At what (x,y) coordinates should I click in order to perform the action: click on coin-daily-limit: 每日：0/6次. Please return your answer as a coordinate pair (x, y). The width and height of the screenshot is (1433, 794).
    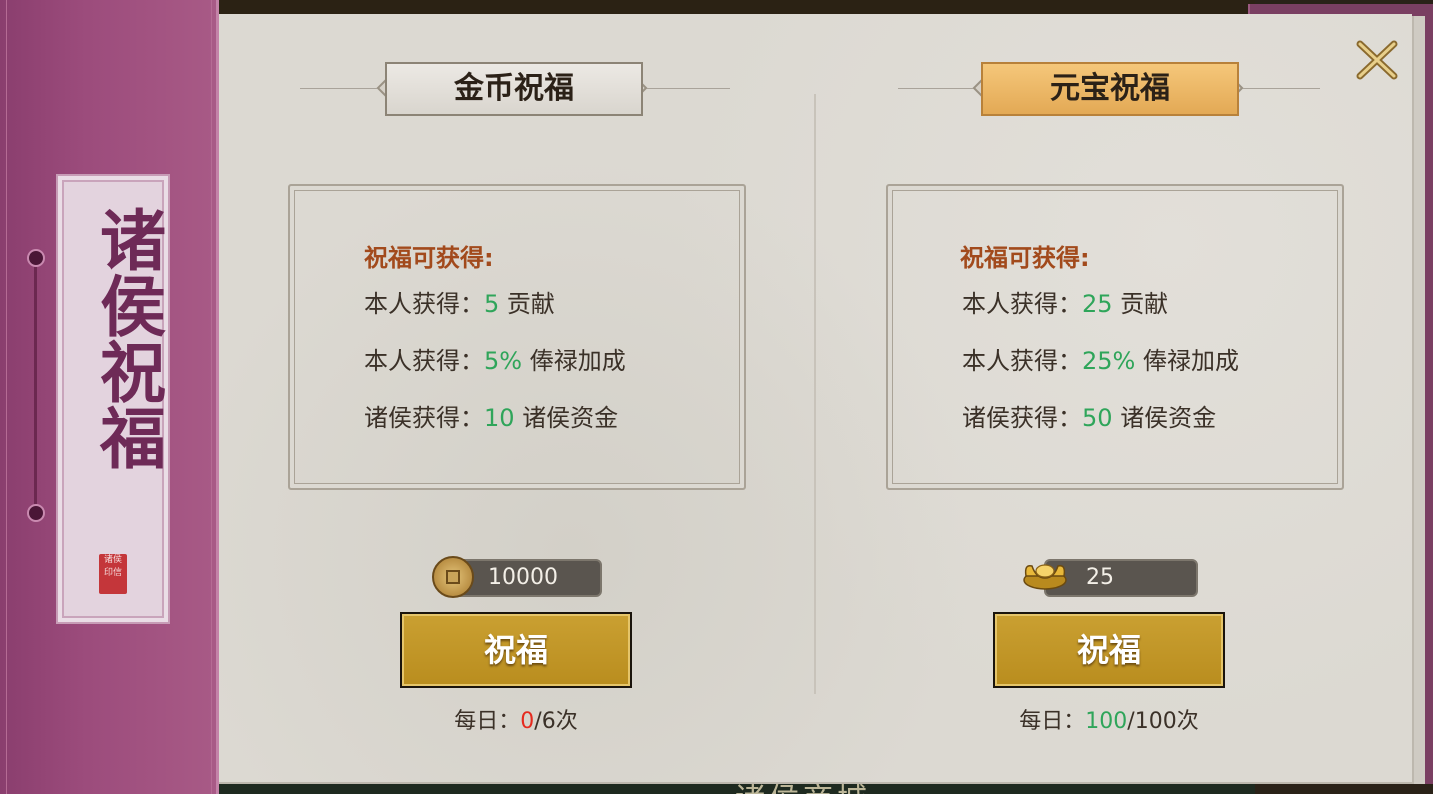
    Looking at the image, I should click on (516, 719).